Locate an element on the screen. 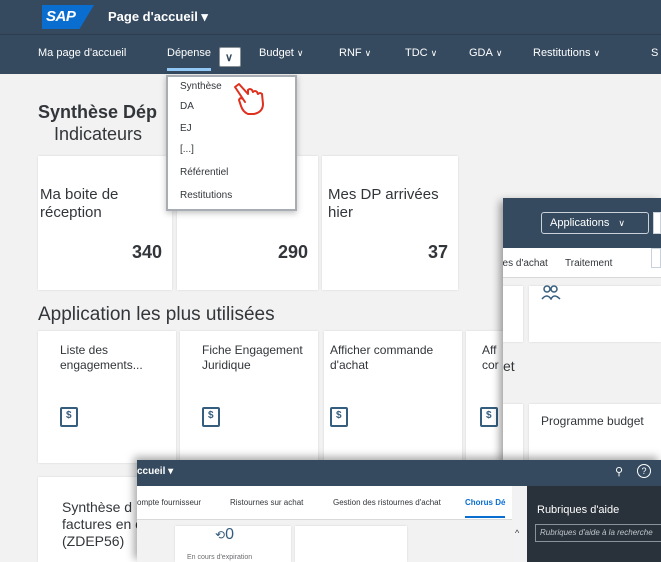 The image size is (661, 562). pointing-hand-icon is located at coordinates (249, 99).